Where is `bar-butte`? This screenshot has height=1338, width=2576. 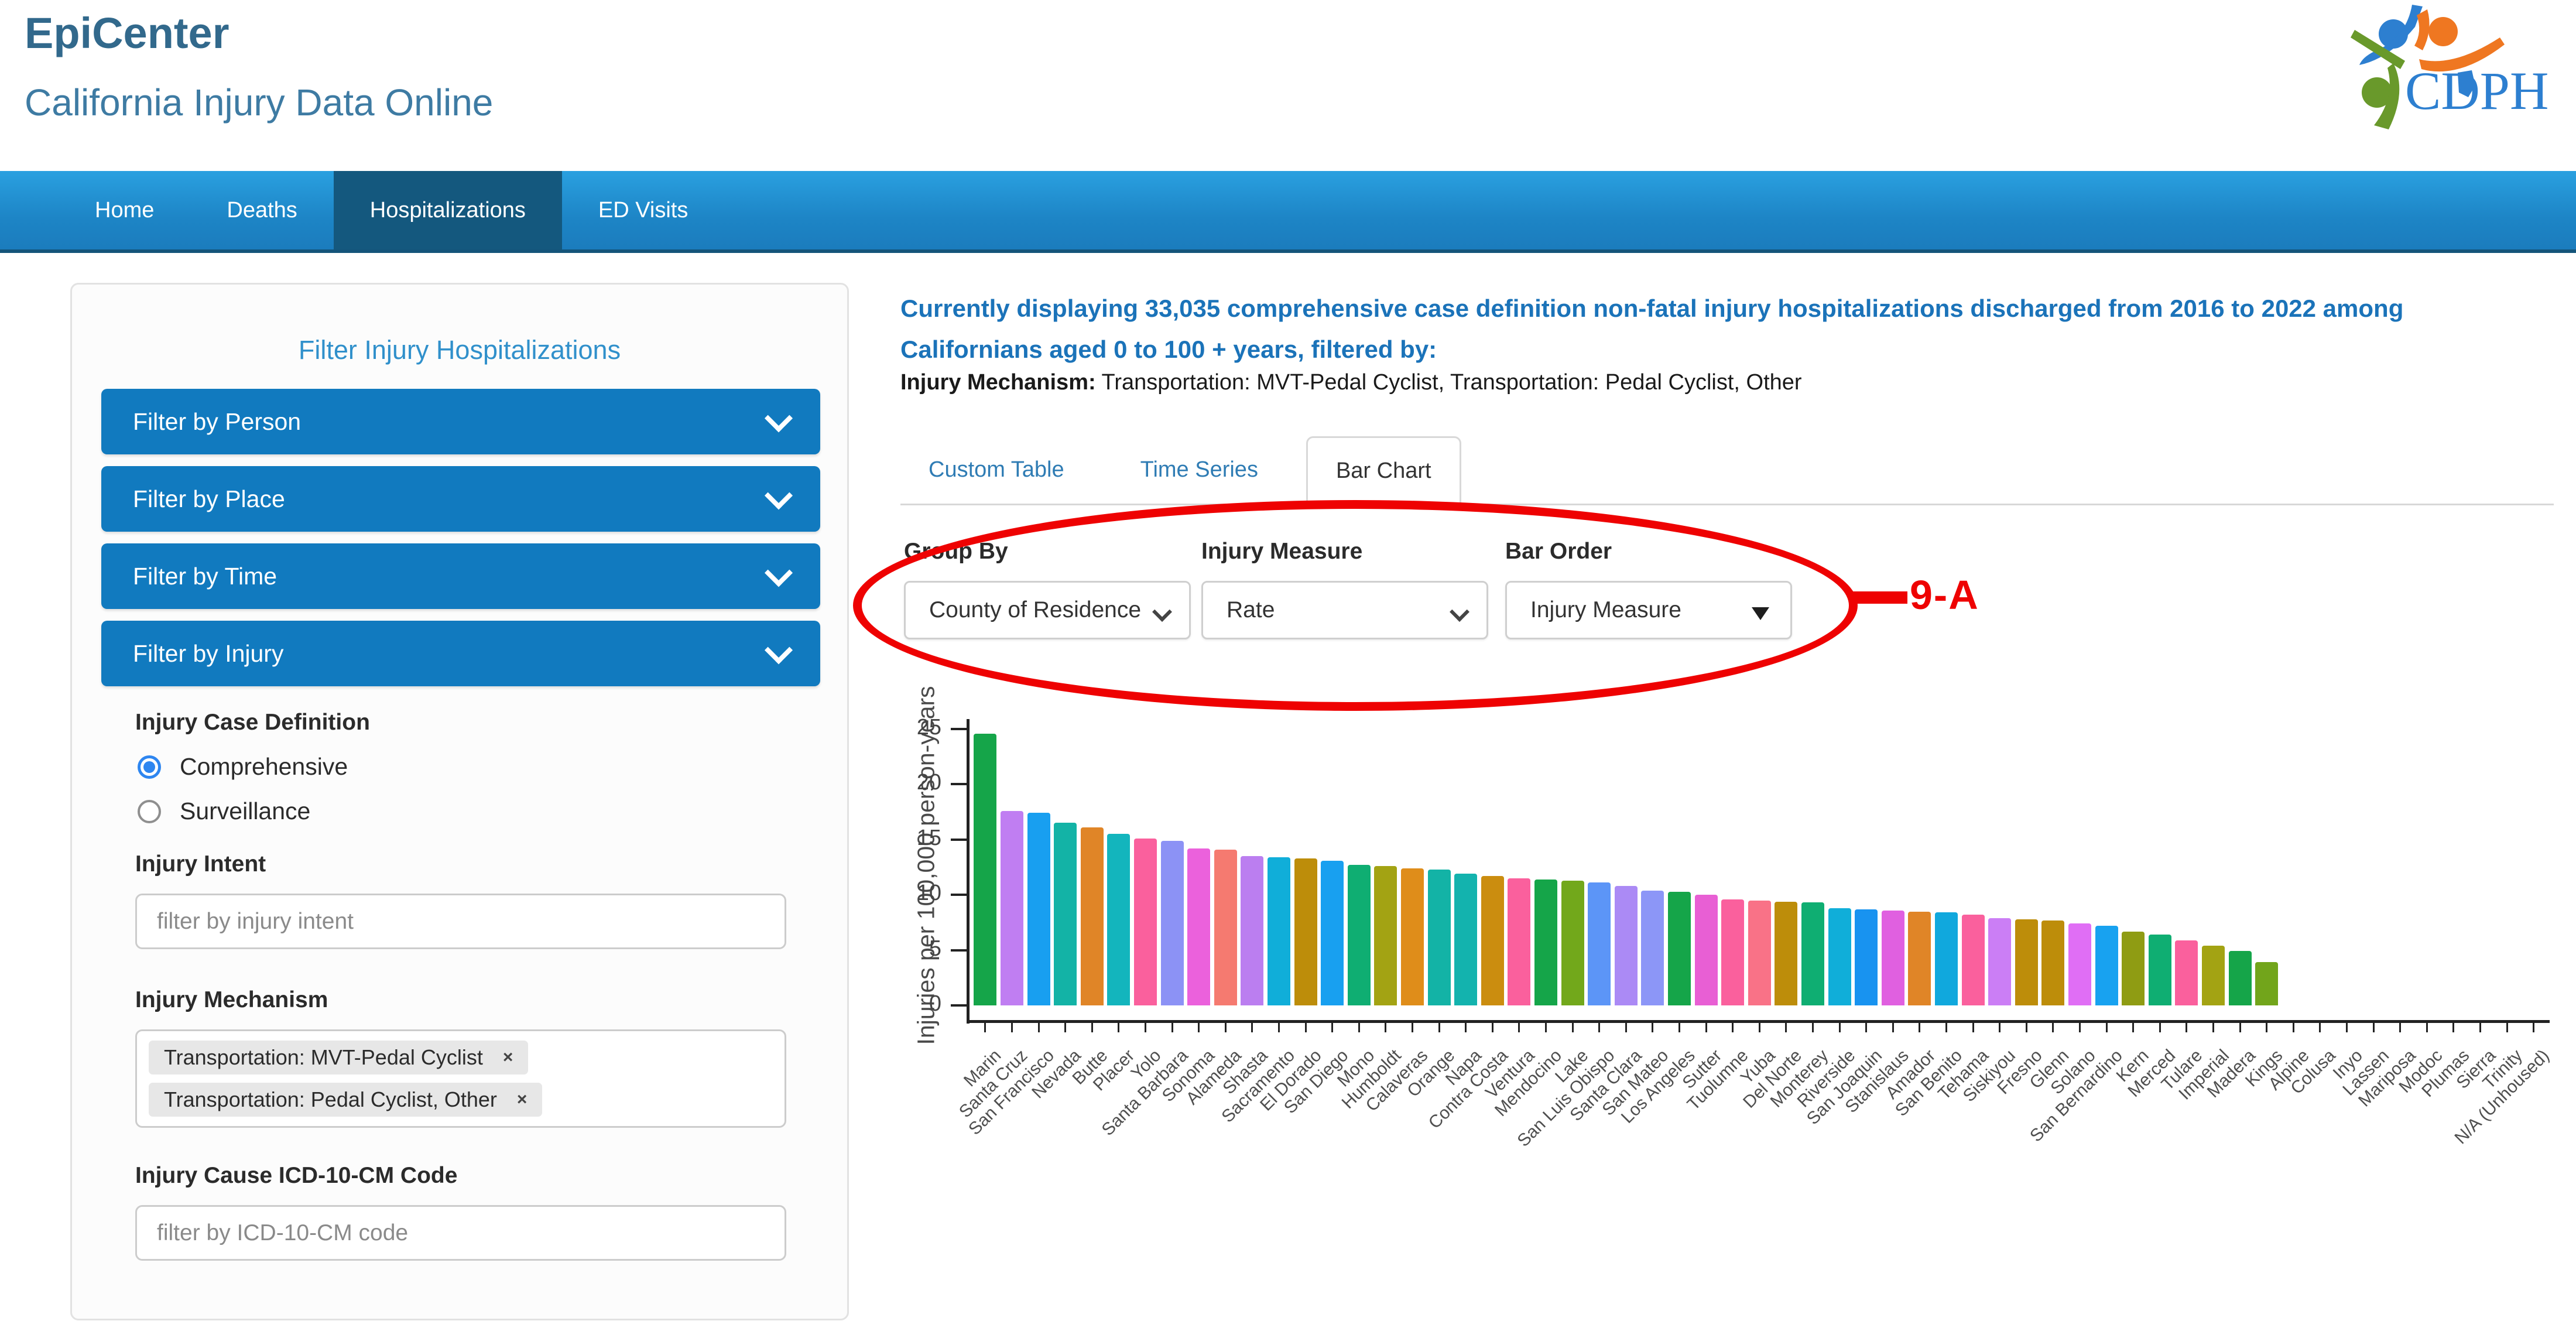 bar-butte is located at coordinates (1092, 916).